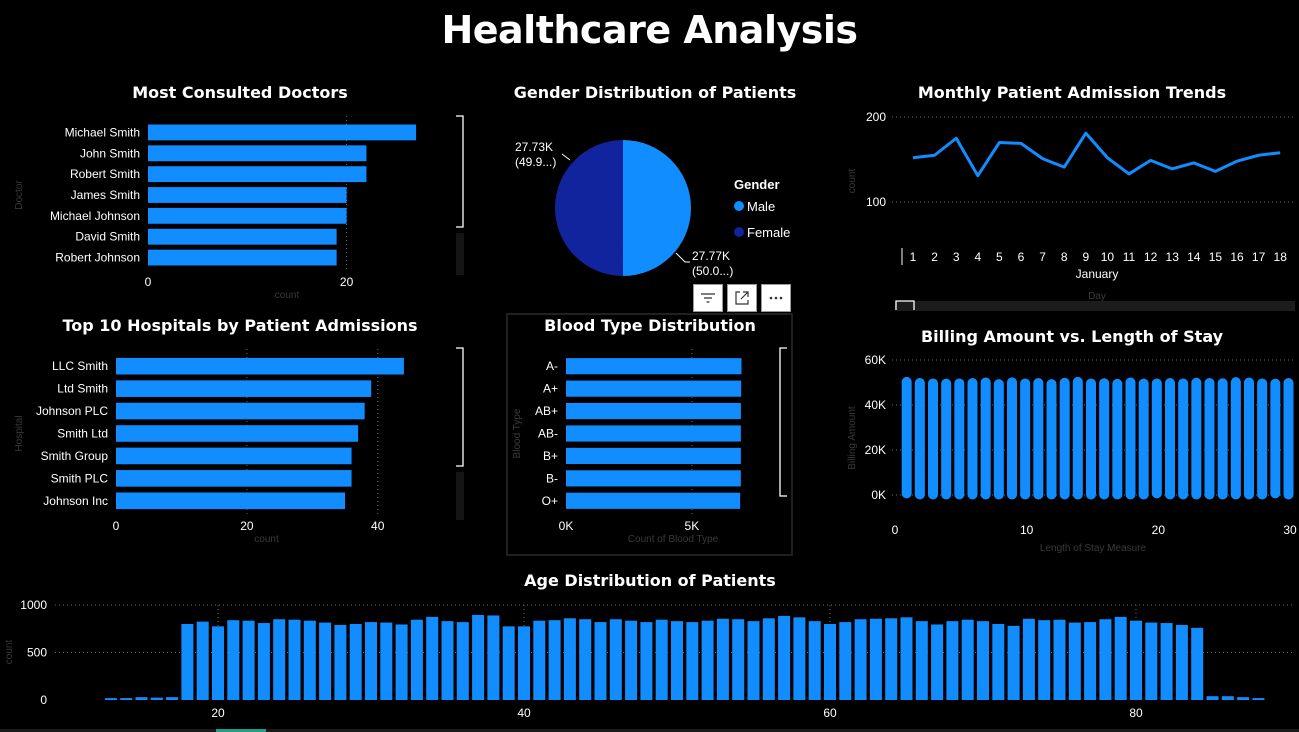 The width and height of the screenshot is (1299, 732). Describe the element at coordinates (116, 526) in the screenshot. I see `hospitals-x-tick-label: 0` at that location.